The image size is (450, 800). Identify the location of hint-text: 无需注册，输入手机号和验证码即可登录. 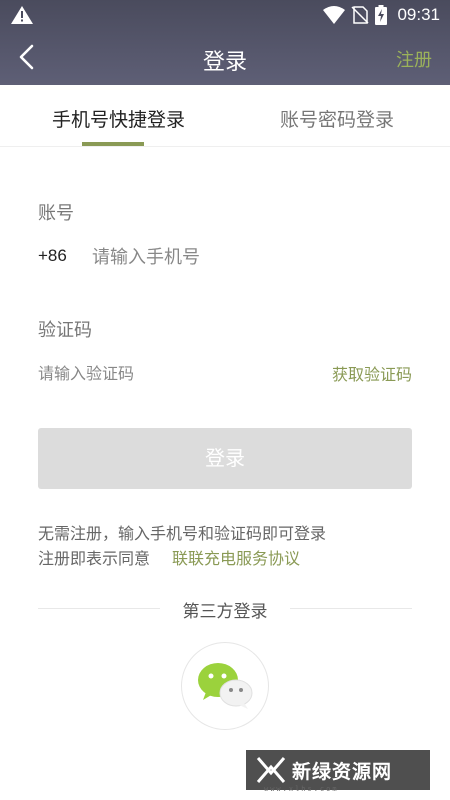
(182, 533).